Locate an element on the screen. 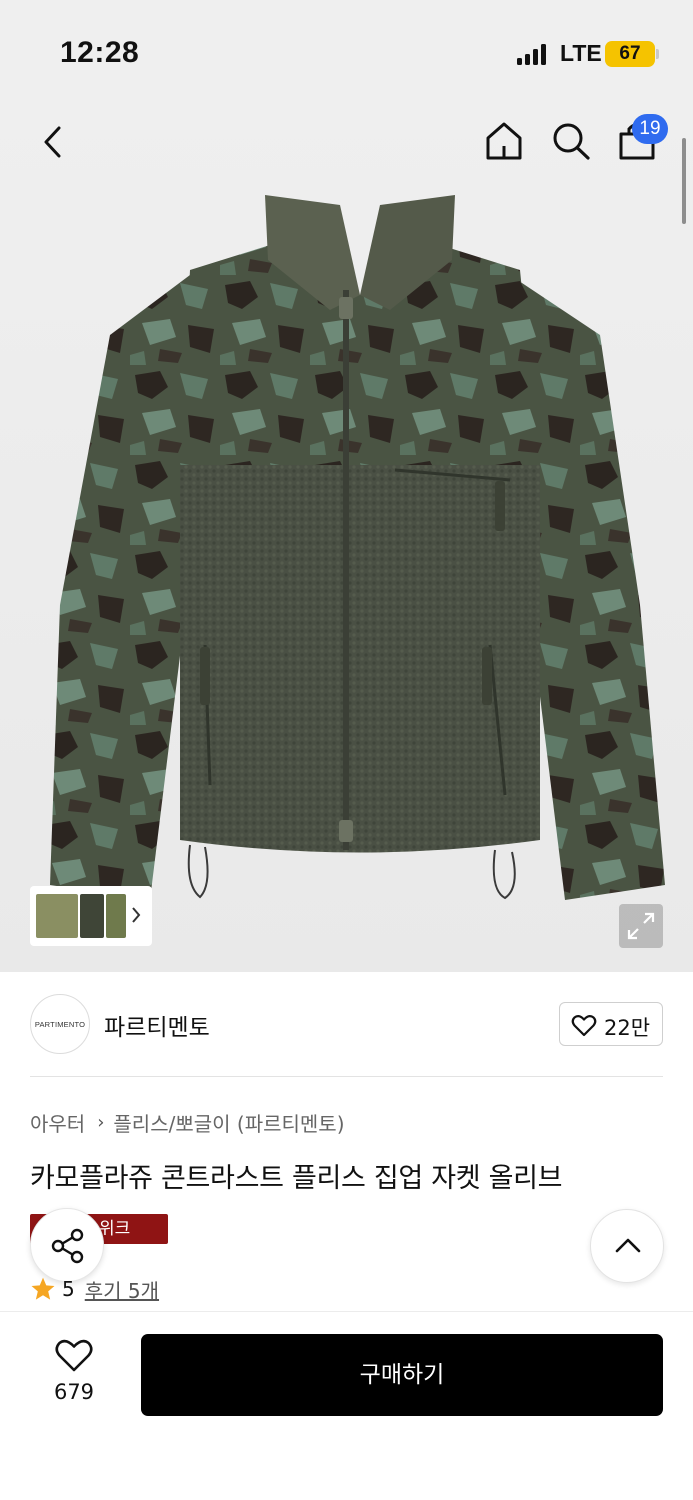 This screenshot has height=1500, width=693. review-link: 후기 5개 is located at coordinates (122, 1289).